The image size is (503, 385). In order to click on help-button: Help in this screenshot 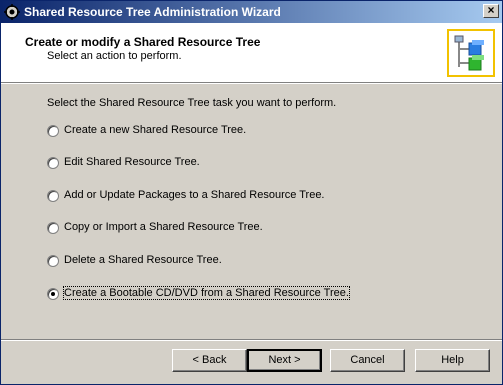, I will do `click(452, 360)`.